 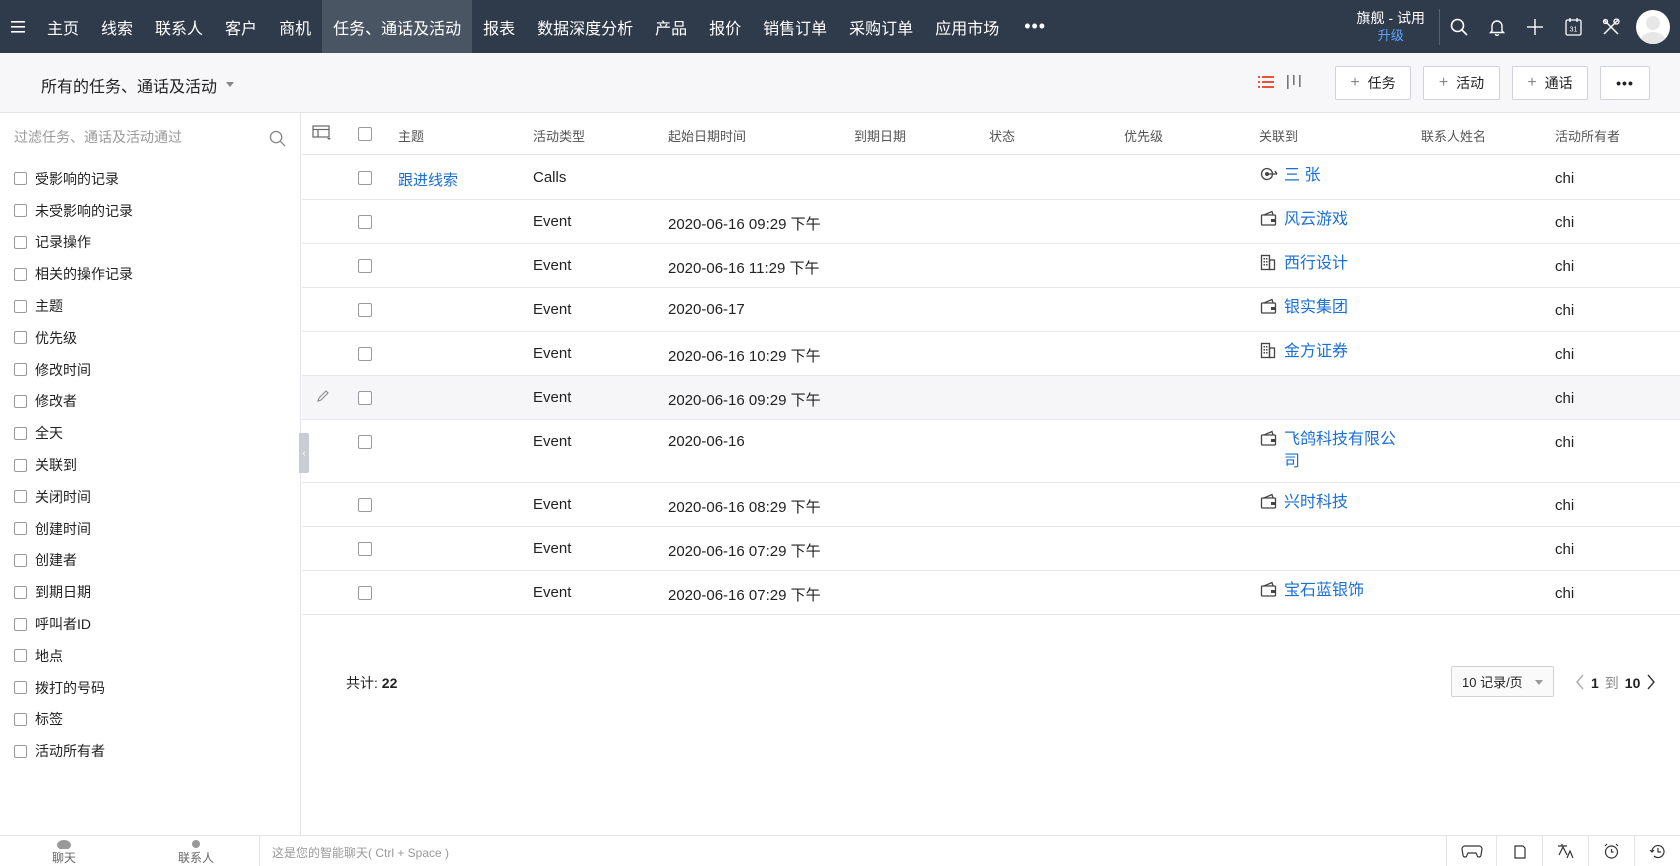 I want to click on select-all-checkbox, so click(x=365, y=134).